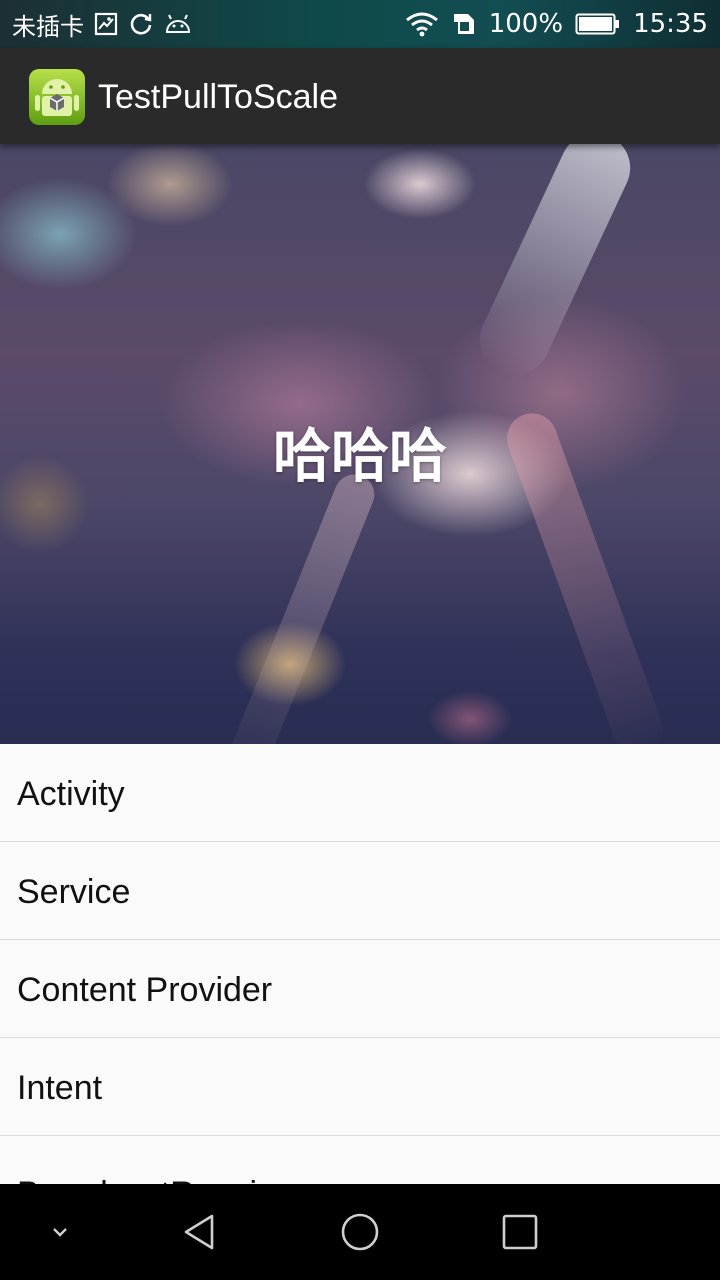 Image resolution: width=720 pixels, height=1280 pixels. I want to click on list-item-label: Activity, so click(71, 794).